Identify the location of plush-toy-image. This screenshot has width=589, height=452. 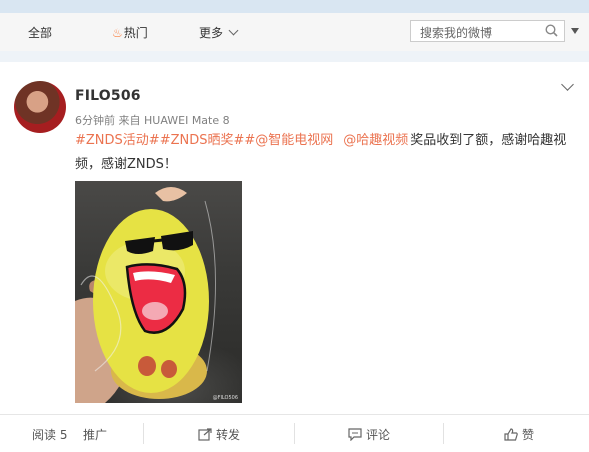
(145, 295).